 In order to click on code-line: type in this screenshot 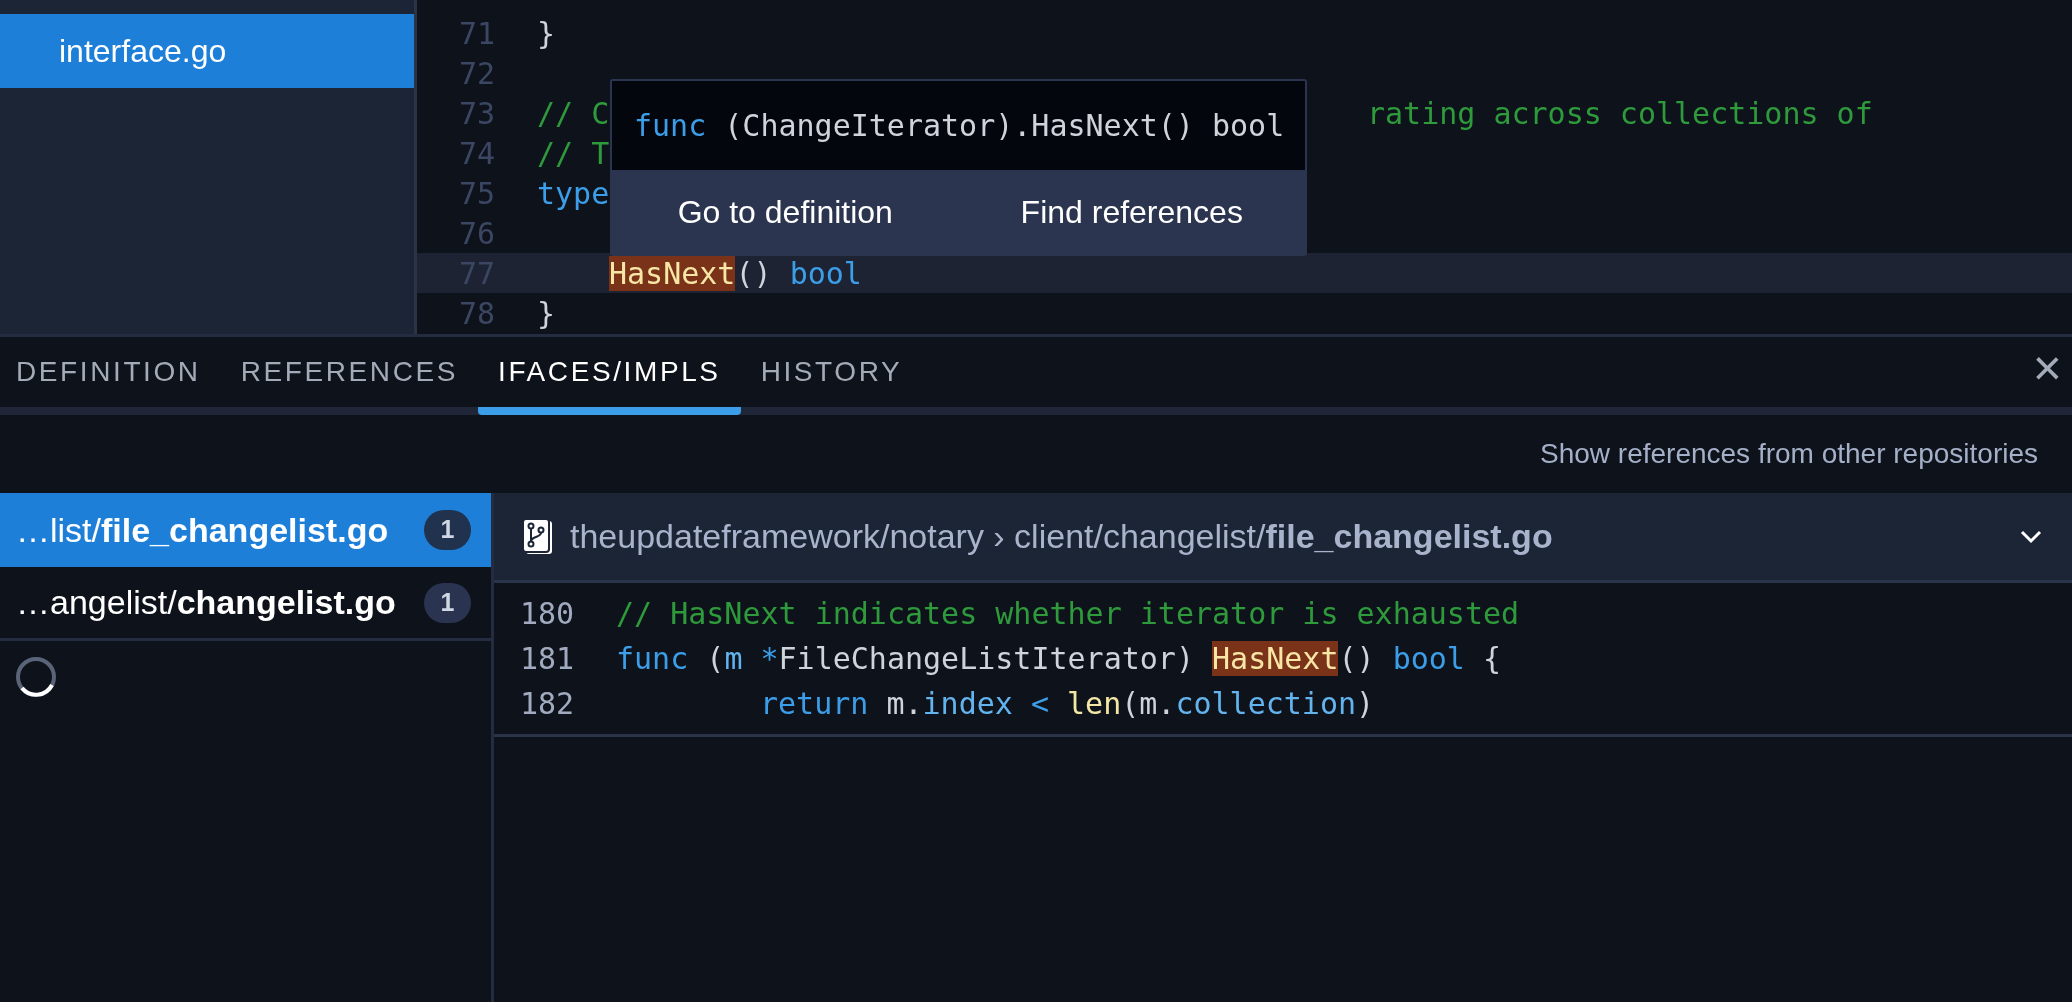, I will do `click(573, 193)`.